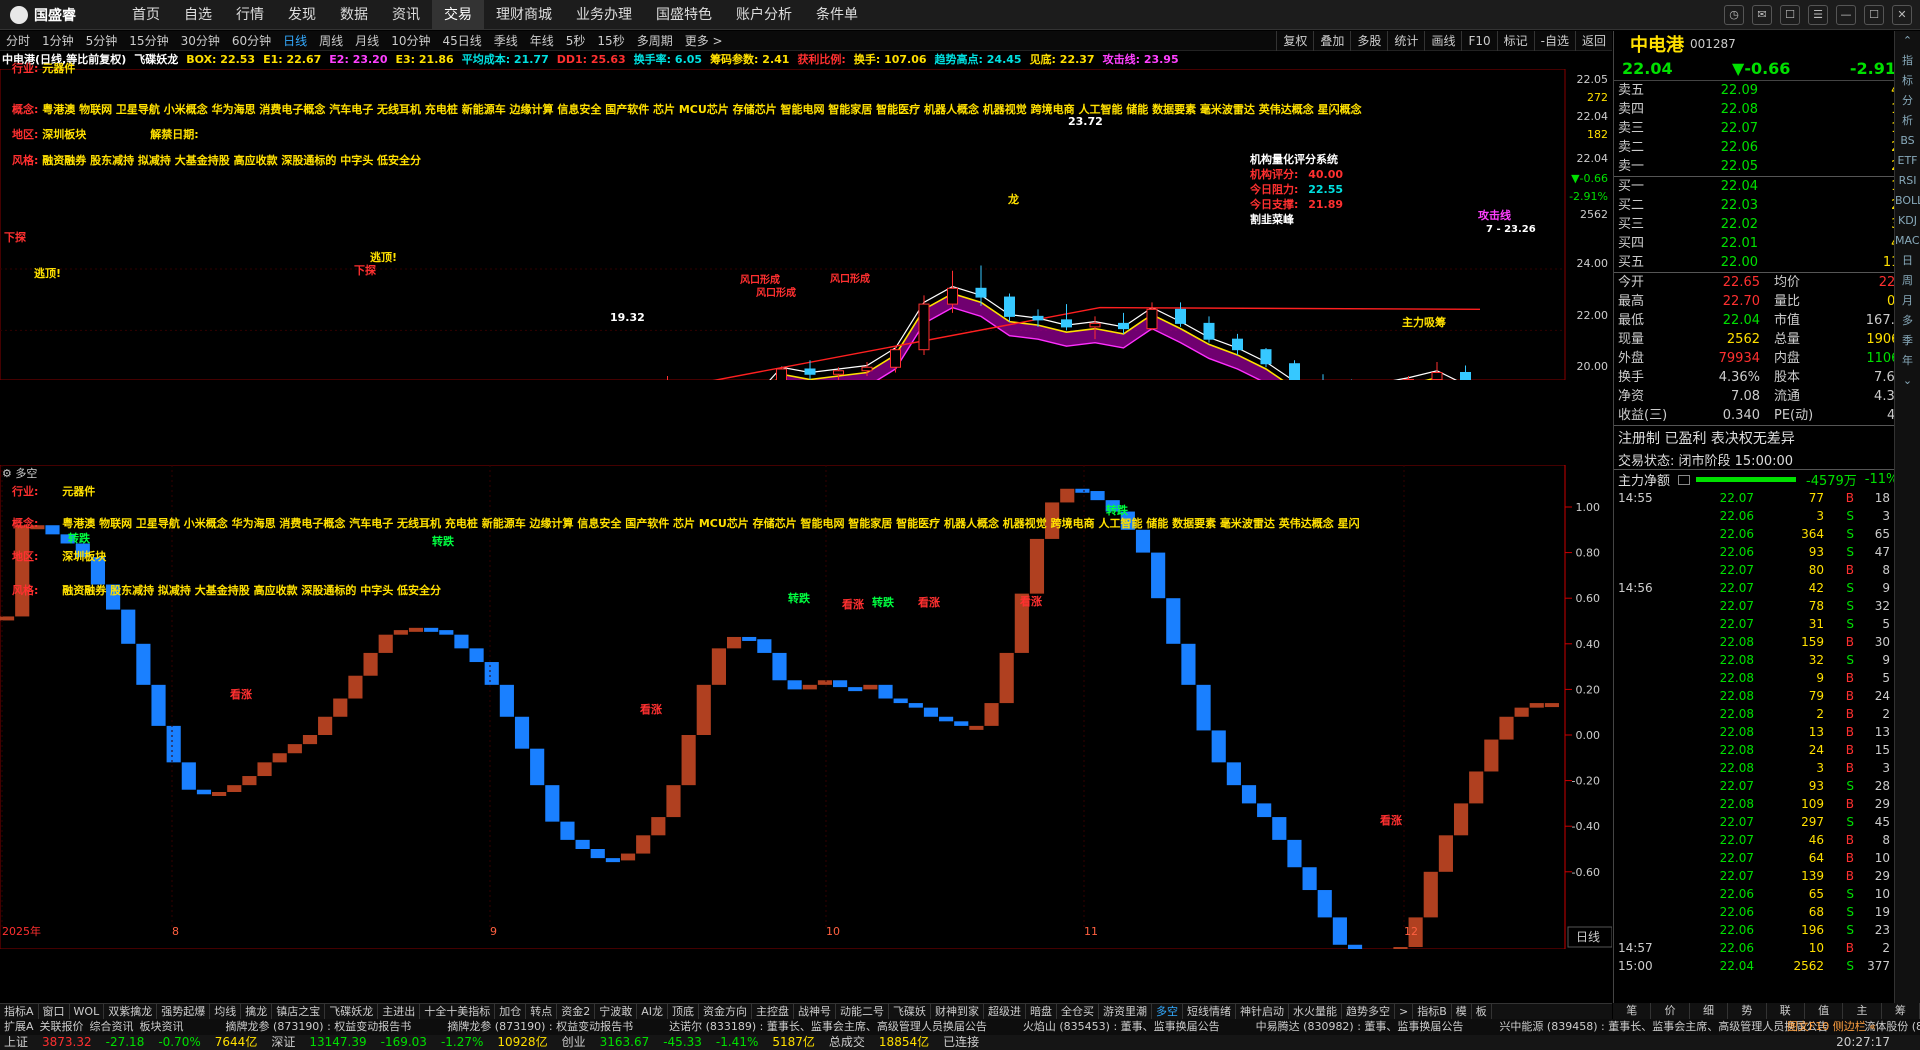 This screenshot has width=1920, height=1050. Describe the element at coordinates (506, 41) in the screenshot. I see `period-tab-11: 季线` at that location.